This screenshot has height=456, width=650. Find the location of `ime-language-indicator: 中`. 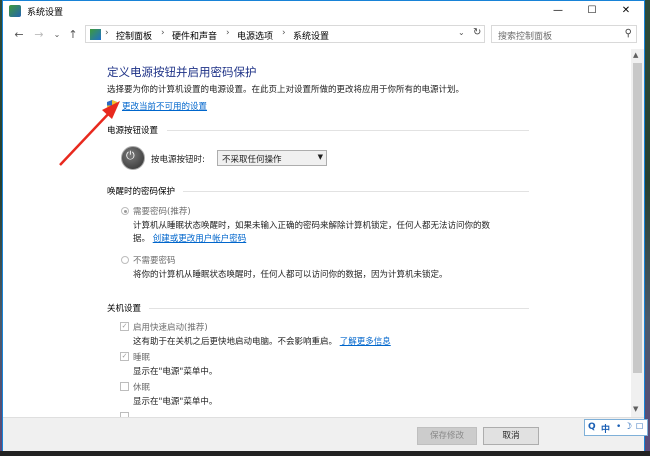

ime-language-indicator: 中 is located at coordinates (605, 428).